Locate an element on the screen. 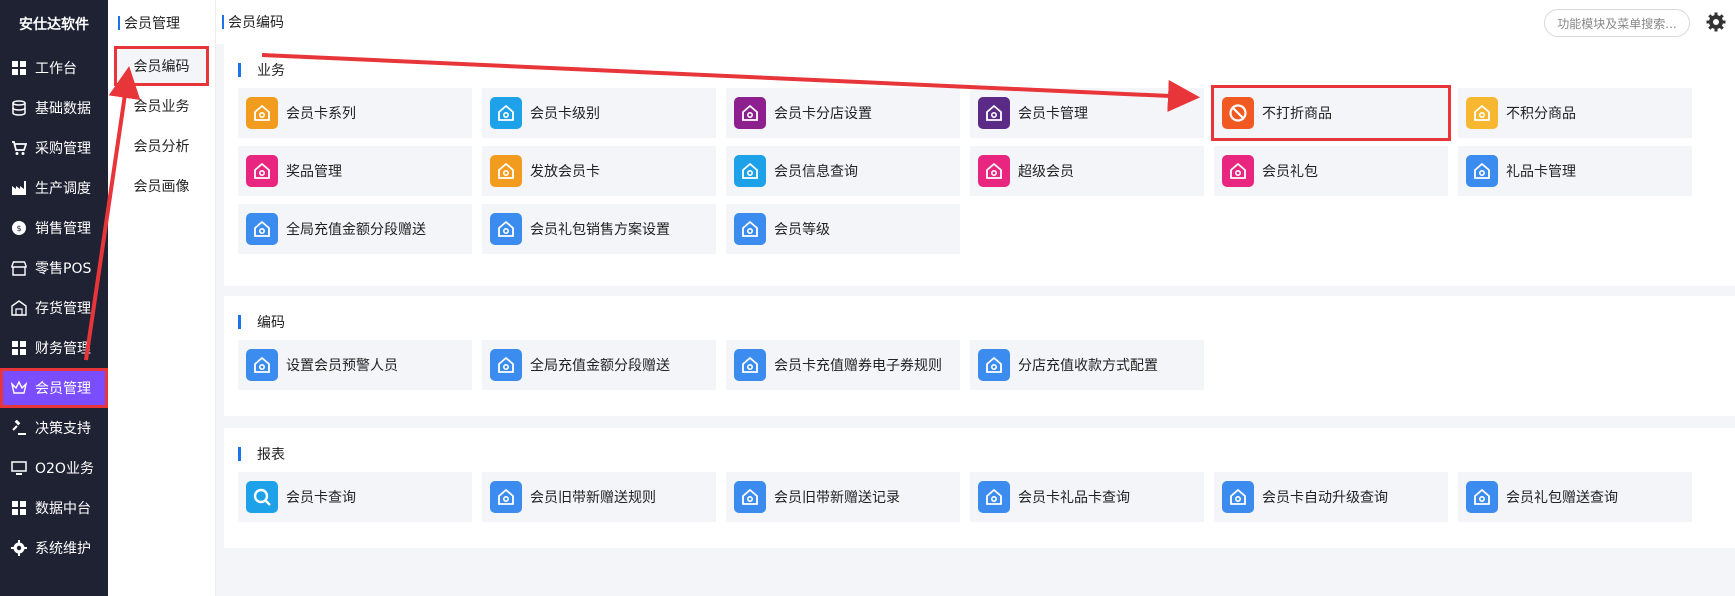 Image resolution: width=1735 pixels, height=596 pixels. nav-item: 存货管理 is located at coordinates (54, 308).